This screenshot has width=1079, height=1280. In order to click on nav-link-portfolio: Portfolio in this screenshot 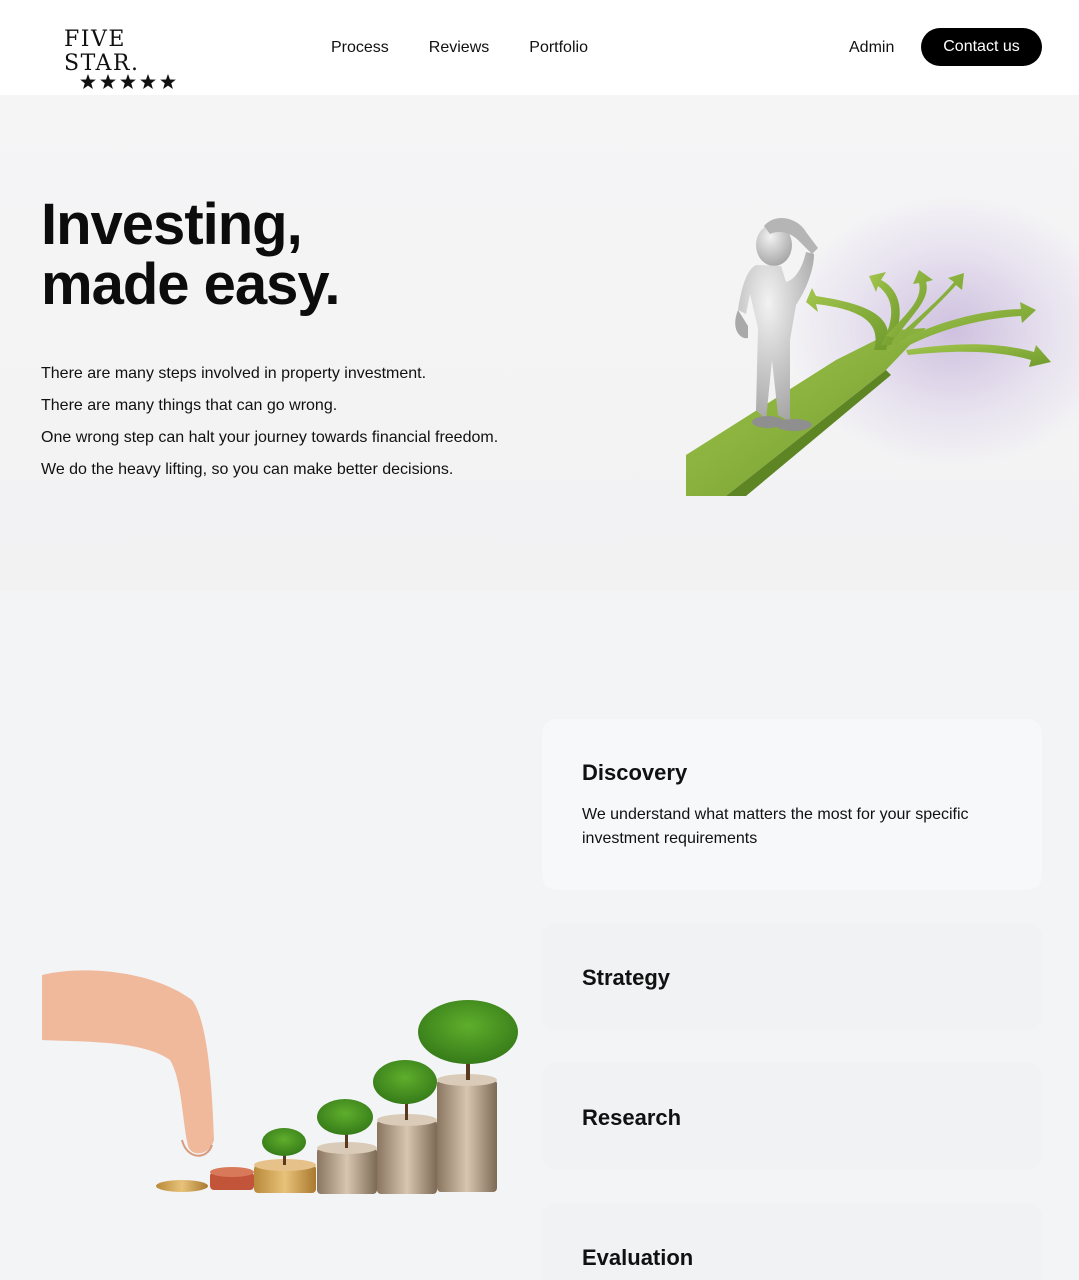, I will do `click(558, 48)`.